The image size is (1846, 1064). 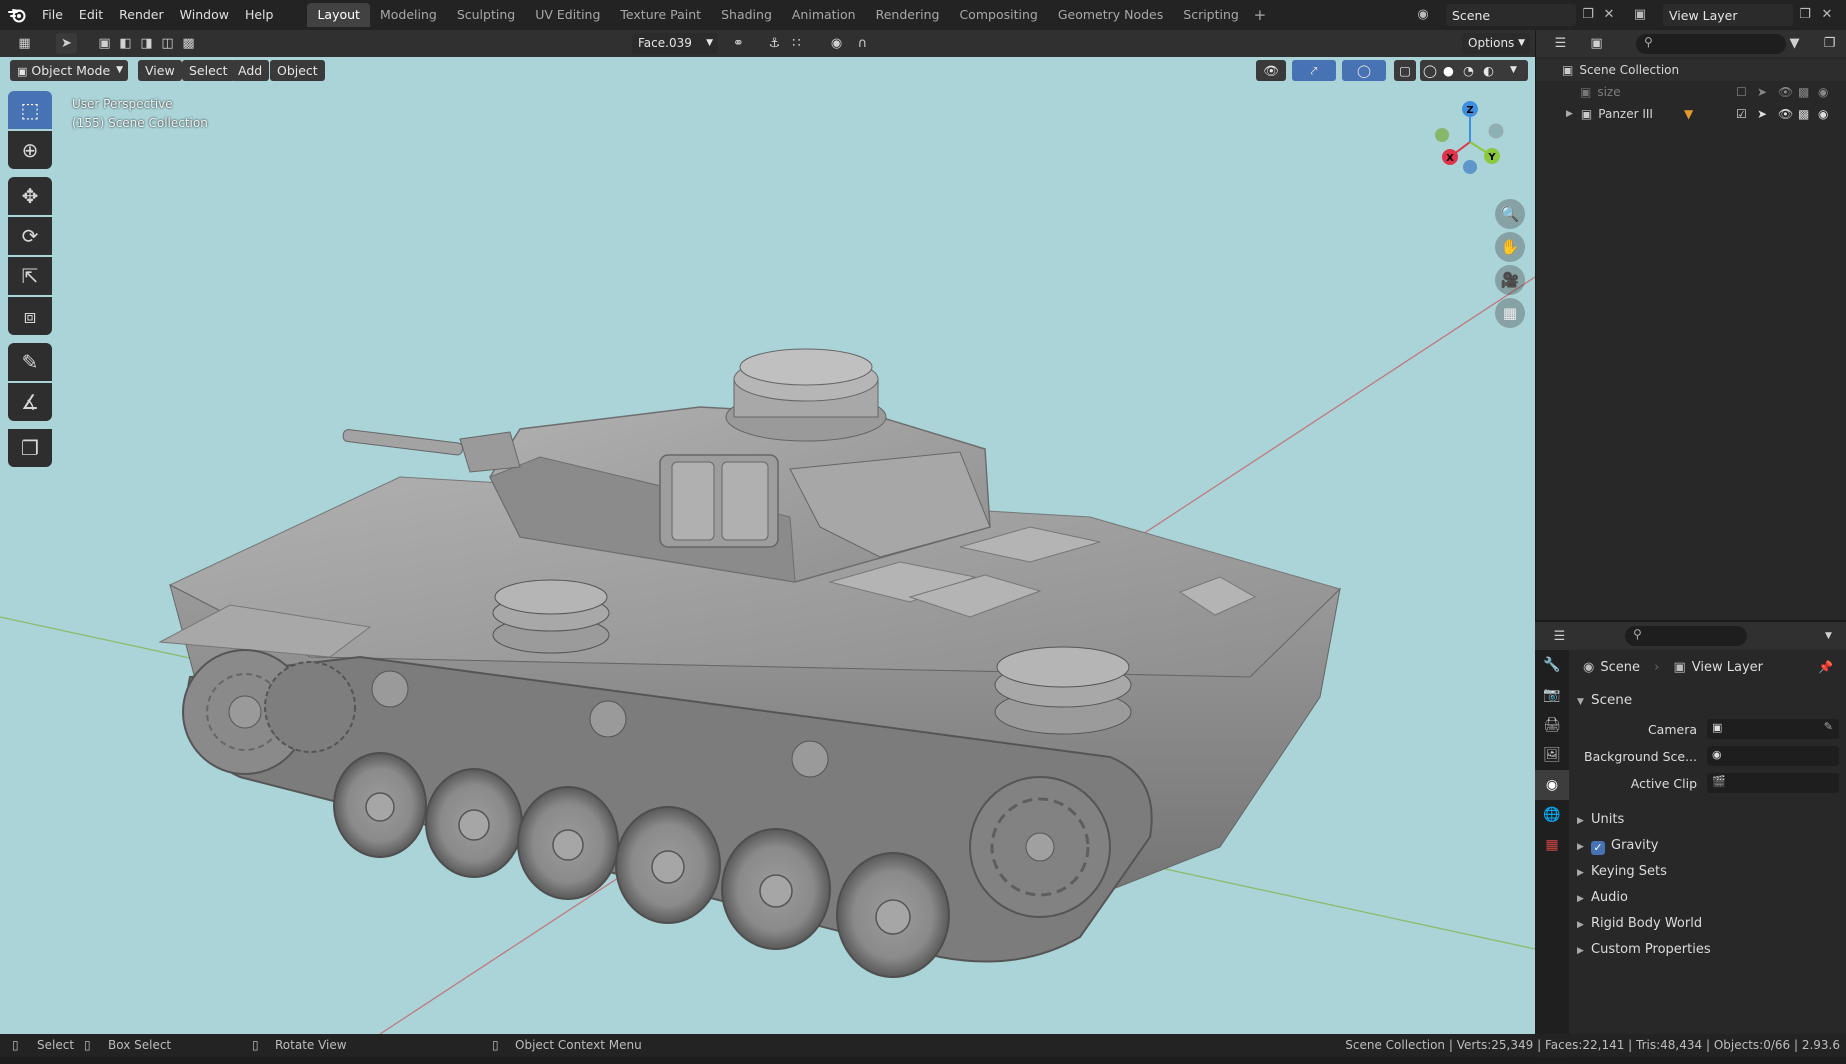 What do you see at coordinates (146, 43) in the screenshot?
I see `mode-subtract-icon: ◨` at bounding box center [146, 43].